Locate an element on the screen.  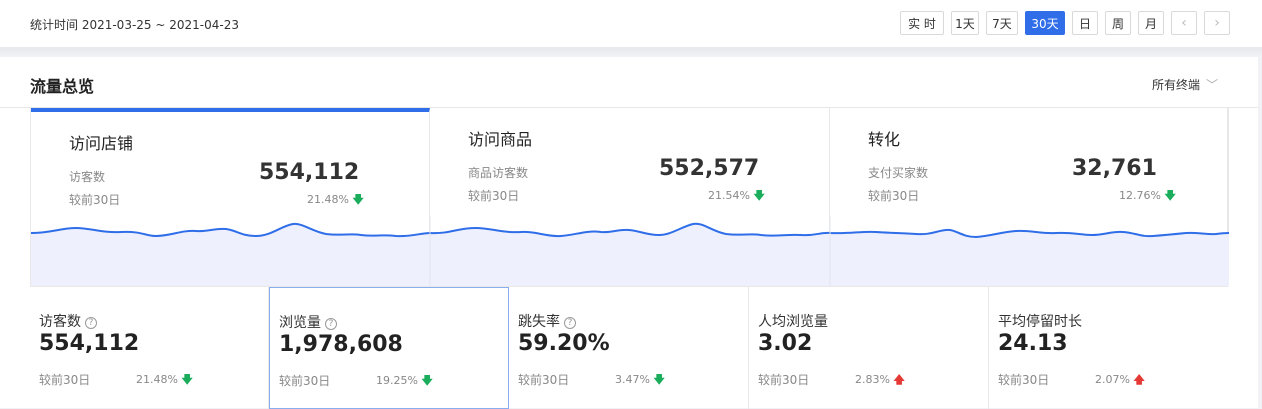
7day-button: 7天 is located at coordinates (1002, 23).